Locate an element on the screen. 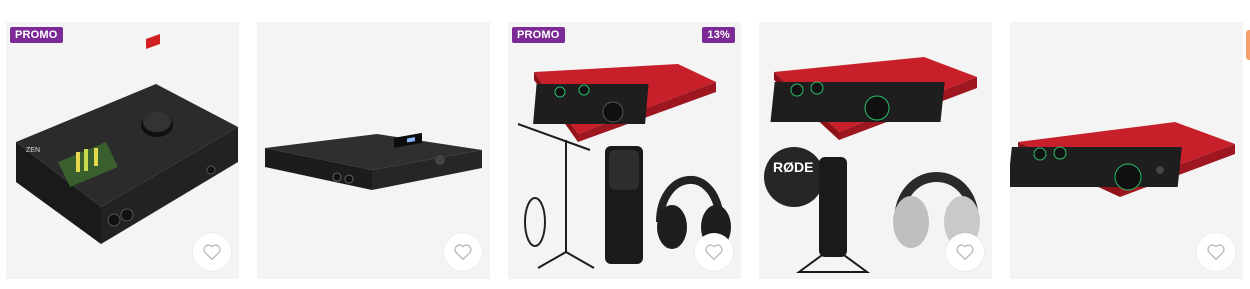 The image size is (1250, 289). edge-accent-tab is located at coordinates (1248, 45).